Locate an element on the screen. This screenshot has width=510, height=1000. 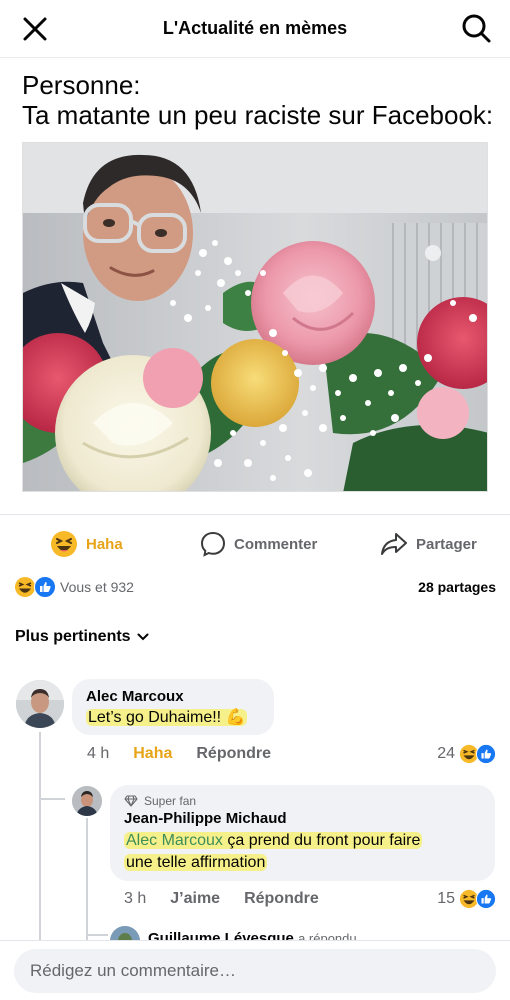
haha-reaction-button: Haha is located at coordinates (86, 544).